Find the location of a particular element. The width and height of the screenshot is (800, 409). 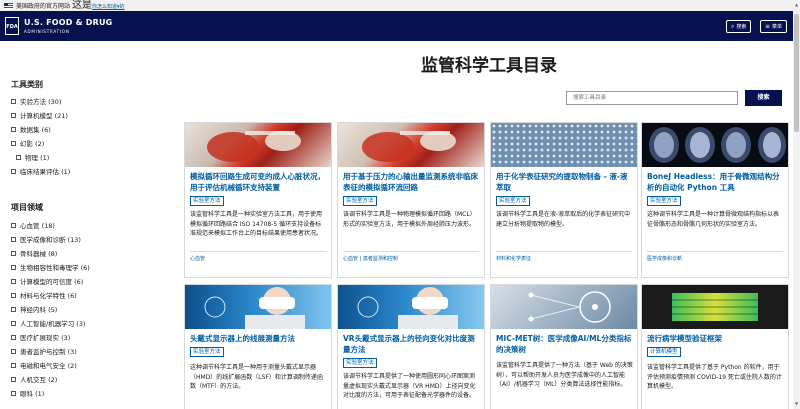

card-title: 头戴式显示器上的线展测量方法 is located at coordinates (258, 338).